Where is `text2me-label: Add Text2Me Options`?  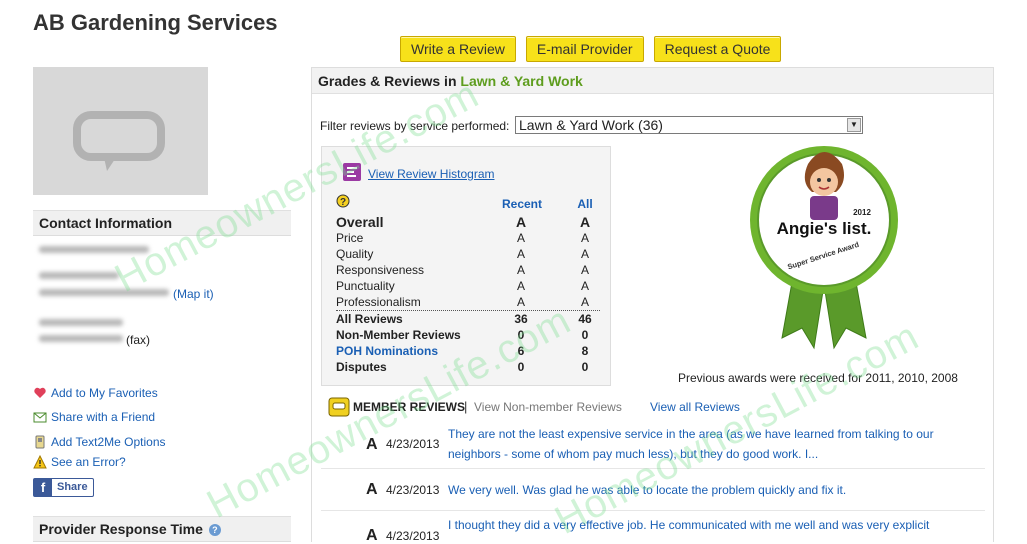
text2me-label: Add Text2Me Options is located at coordinates (108, 442).